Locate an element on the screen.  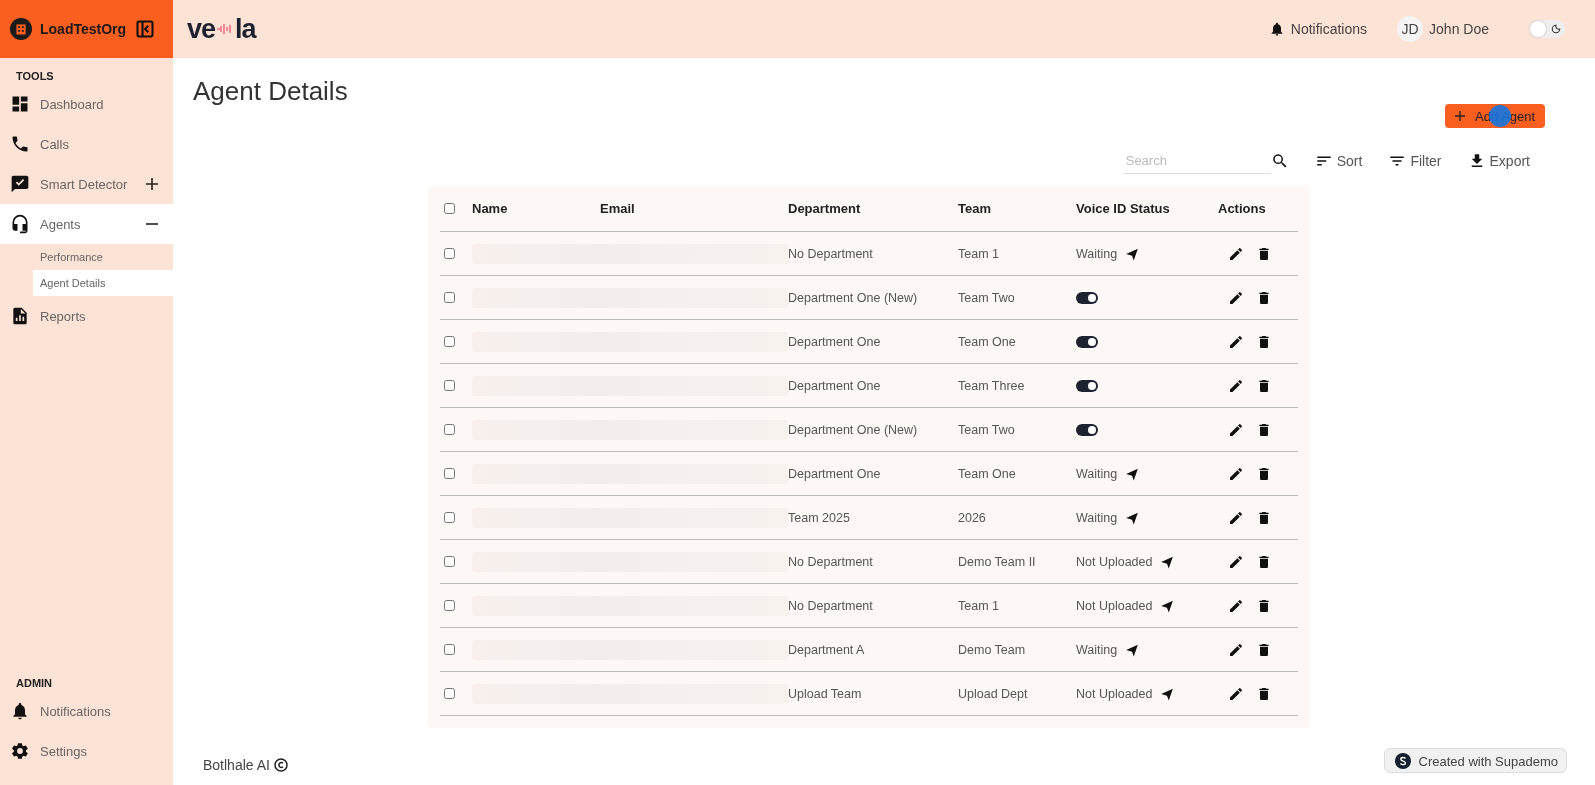
sidebar-label: Calls is located at coordinates (55, 144).